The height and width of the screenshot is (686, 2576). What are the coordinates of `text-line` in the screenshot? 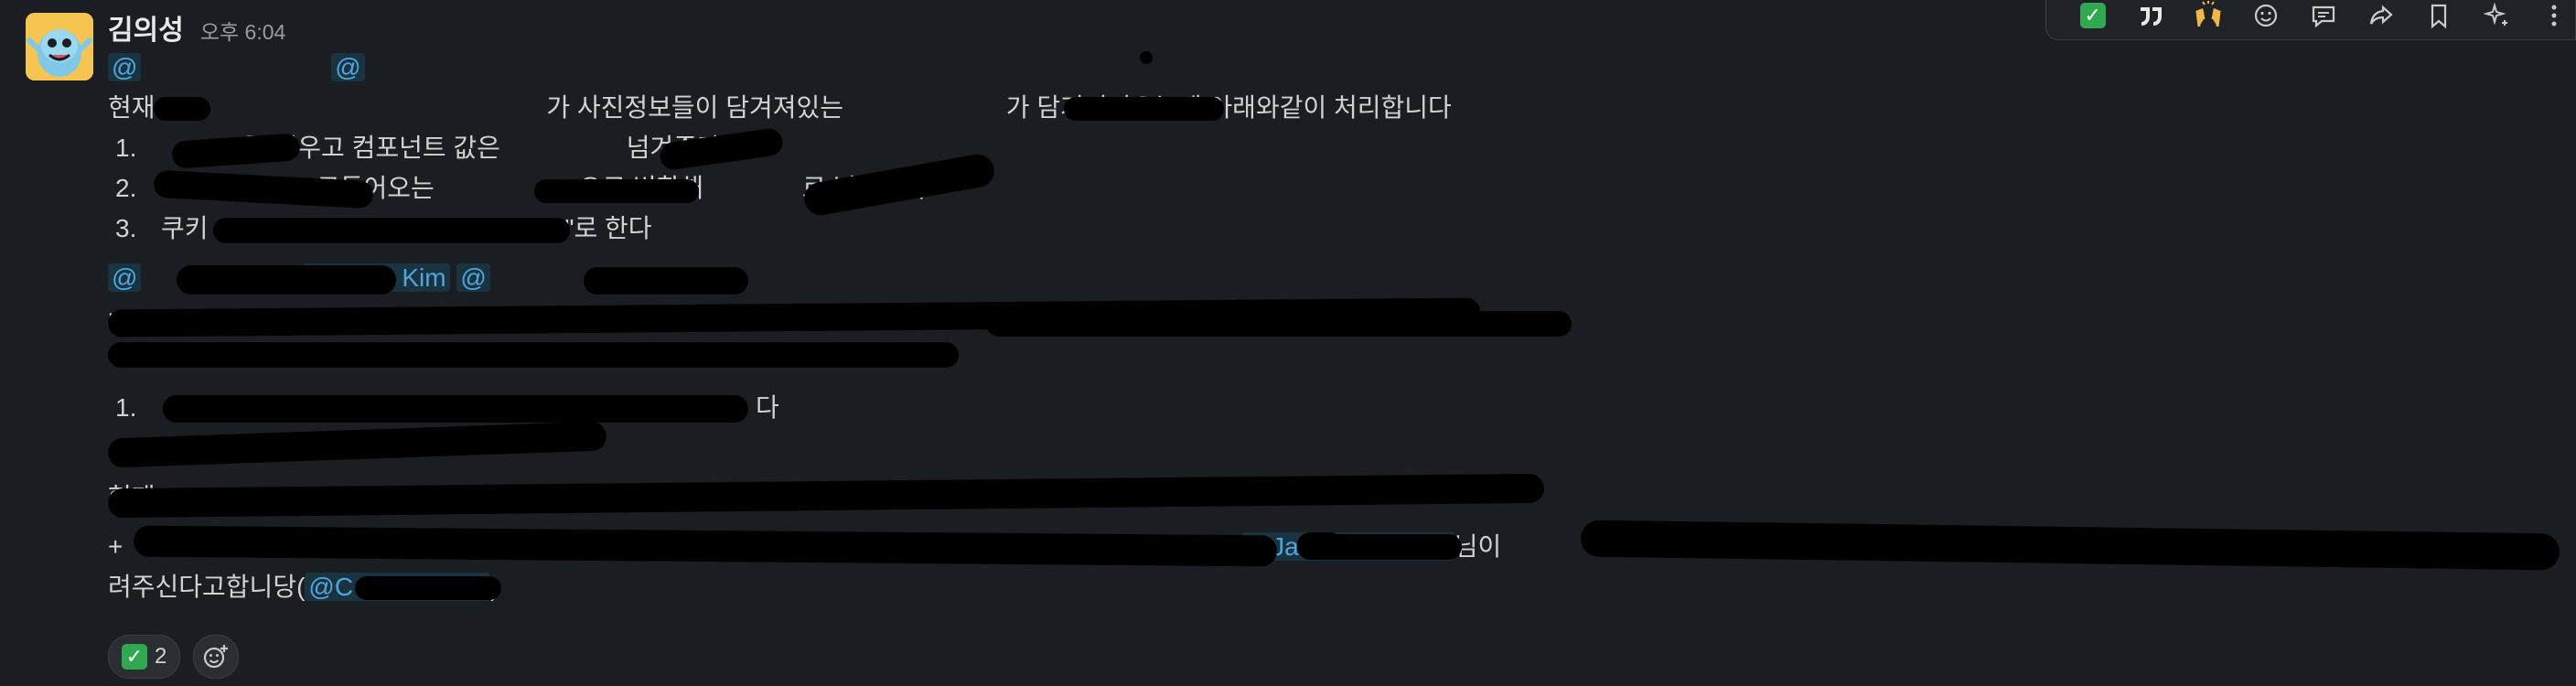 It's located at (1334, 360).